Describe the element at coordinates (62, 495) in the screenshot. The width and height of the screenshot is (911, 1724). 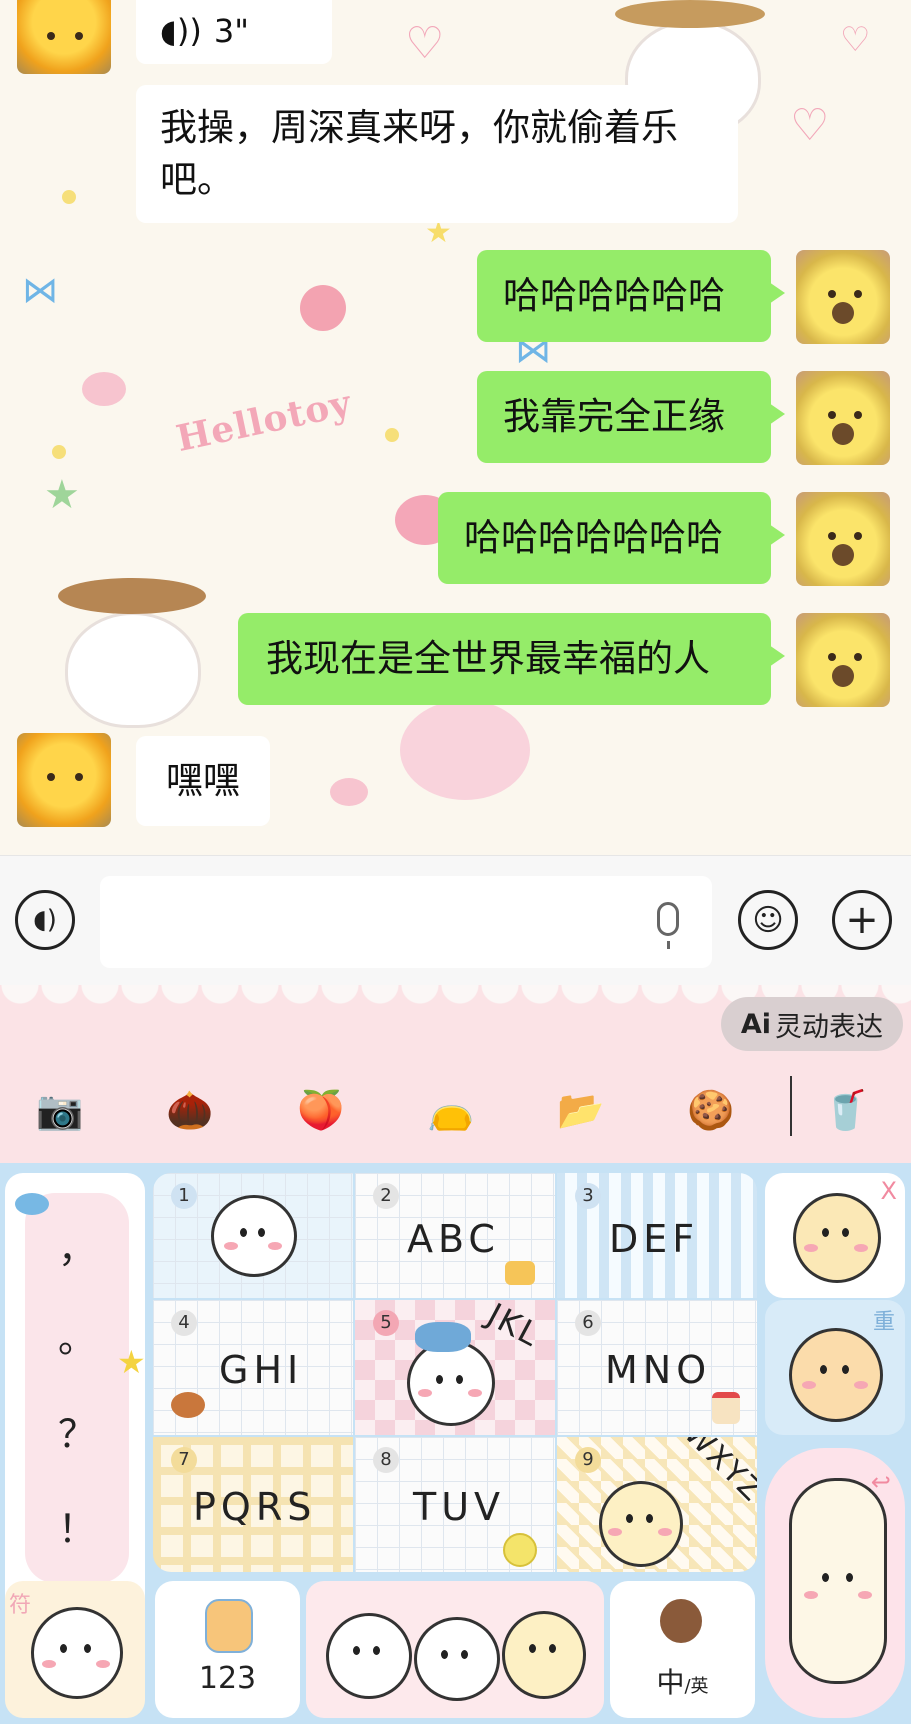
I see `star-decoration: ★` at that location.